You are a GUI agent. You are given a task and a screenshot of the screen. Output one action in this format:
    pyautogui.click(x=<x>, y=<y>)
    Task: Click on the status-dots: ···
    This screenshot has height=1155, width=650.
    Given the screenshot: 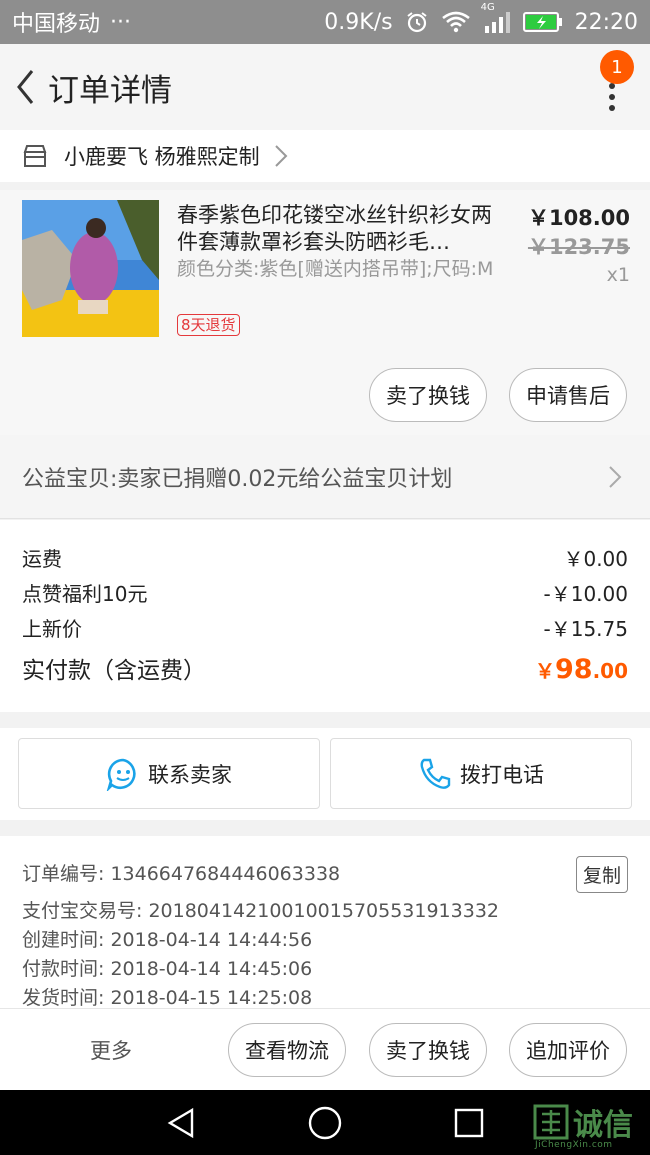 What is the action you would take?
    pyautogui.click(x=120, y=22)
    